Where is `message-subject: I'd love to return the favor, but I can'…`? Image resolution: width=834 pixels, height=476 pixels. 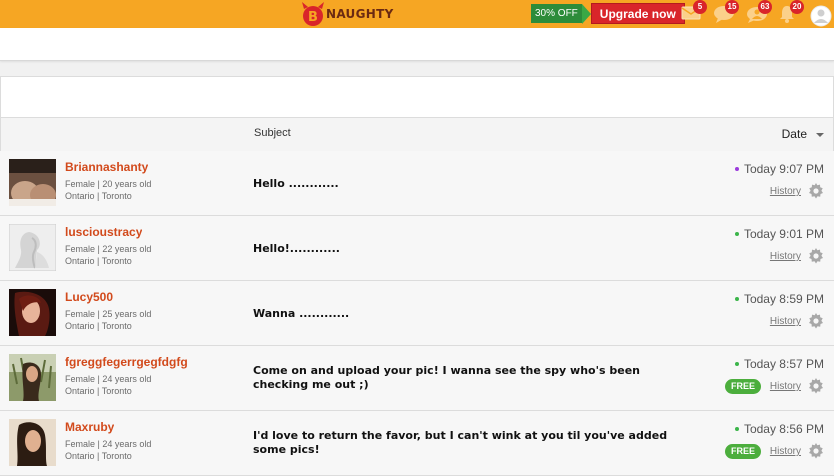
message-subject: I'd love to return the favor, but I can'… is located at coordinates (468, 443).